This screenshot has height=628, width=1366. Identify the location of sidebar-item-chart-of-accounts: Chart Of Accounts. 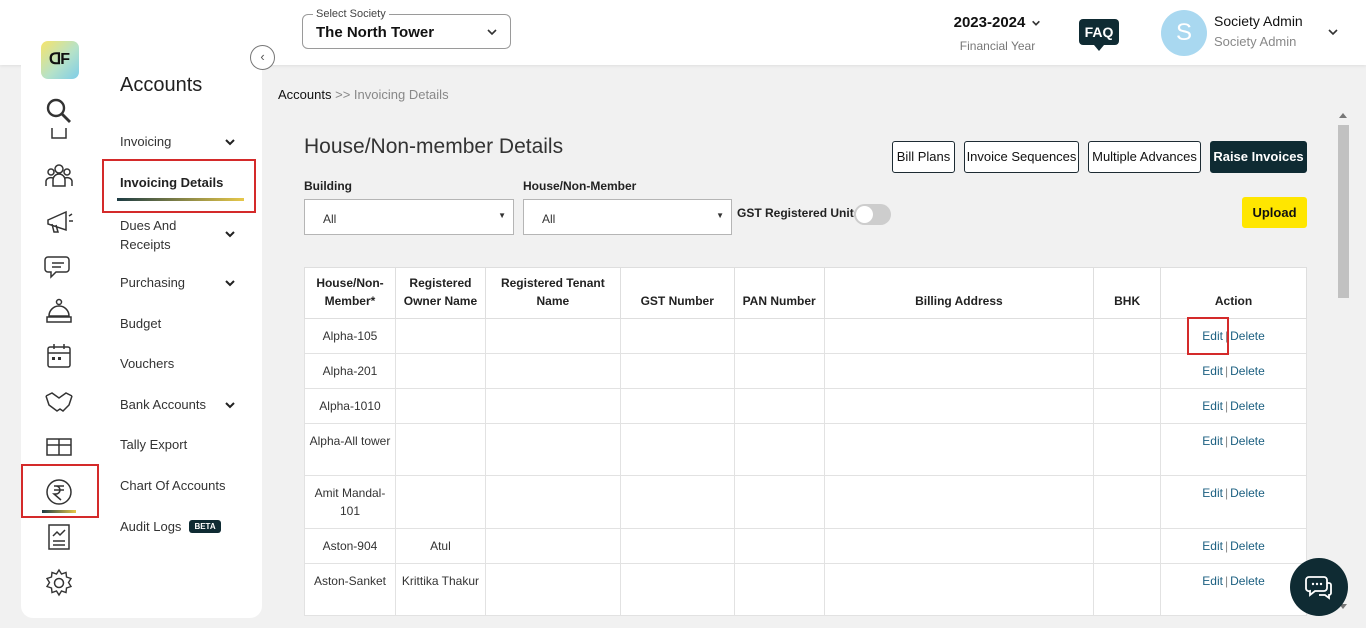
(173, 485).